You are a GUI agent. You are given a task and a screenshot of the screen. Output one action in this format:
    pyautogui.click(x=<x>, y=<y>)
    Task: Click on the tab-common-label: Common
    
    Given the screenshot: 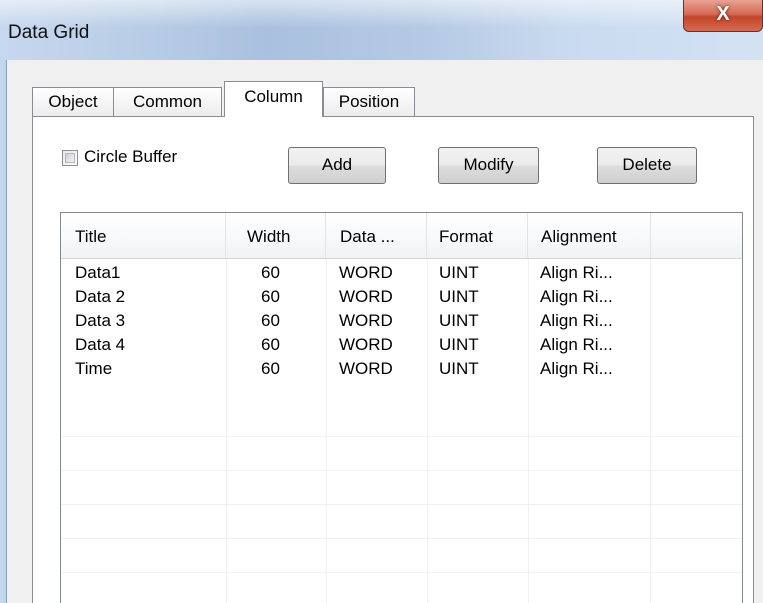 What is the action you would take?
    pyautogui.click(x=167, y=101)
    